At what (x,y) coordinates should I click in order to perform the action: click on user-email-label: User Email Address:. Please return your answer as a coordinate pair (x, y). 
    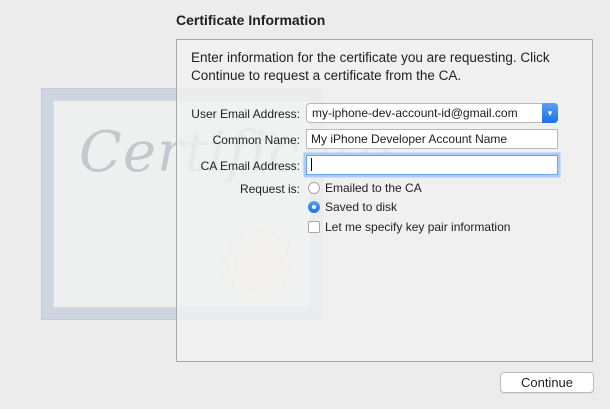
    Looking at the image, I should click on (245, 114).